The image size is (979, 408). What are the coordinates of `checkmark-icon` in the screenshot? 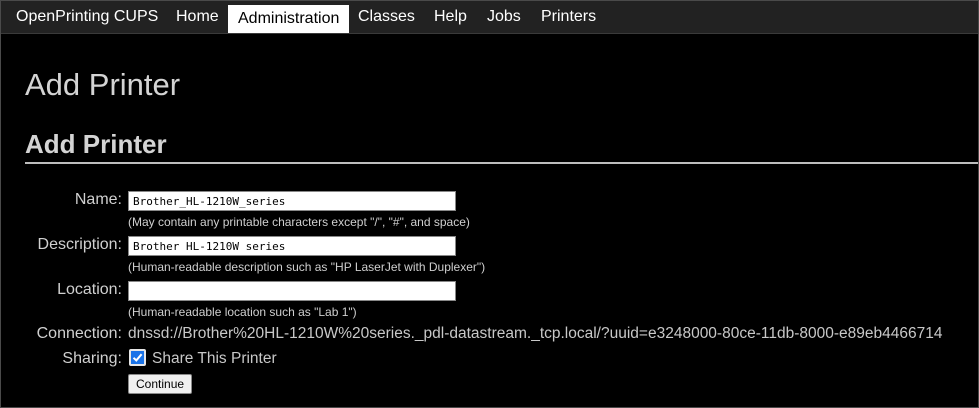 It's located at (137, 357).